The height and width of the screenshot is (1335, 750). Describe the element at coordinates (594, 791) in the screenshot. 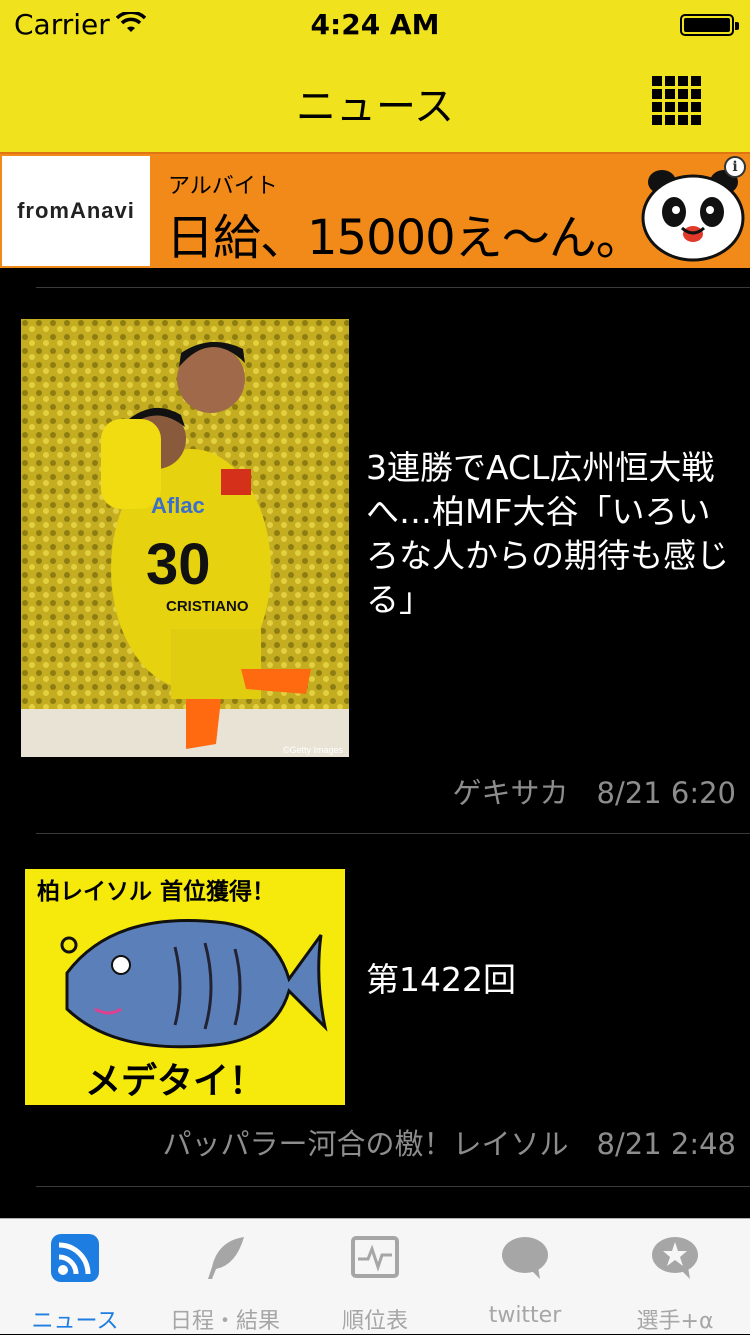

I see `news-meta: ゲキサカ 8/21 6:20` at that location.